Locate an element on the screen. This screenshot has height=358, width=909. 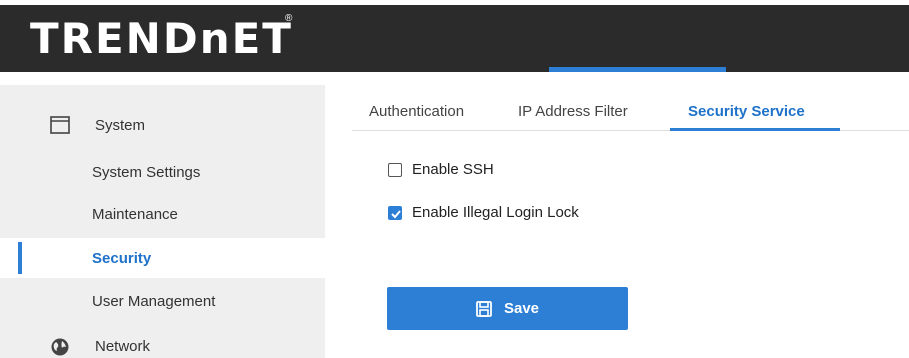
sidebar-item-maintenance: Maintenance is located at coordinates (162, 214).